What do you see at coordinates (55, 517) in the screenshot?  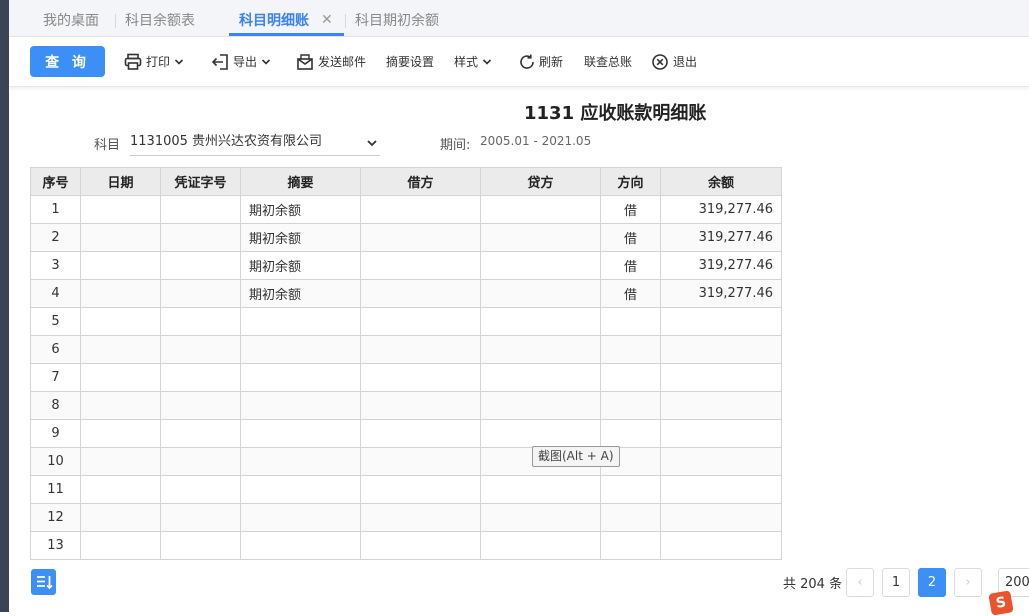 I see `cell-seq: 12` at bounding box center [55, 517].